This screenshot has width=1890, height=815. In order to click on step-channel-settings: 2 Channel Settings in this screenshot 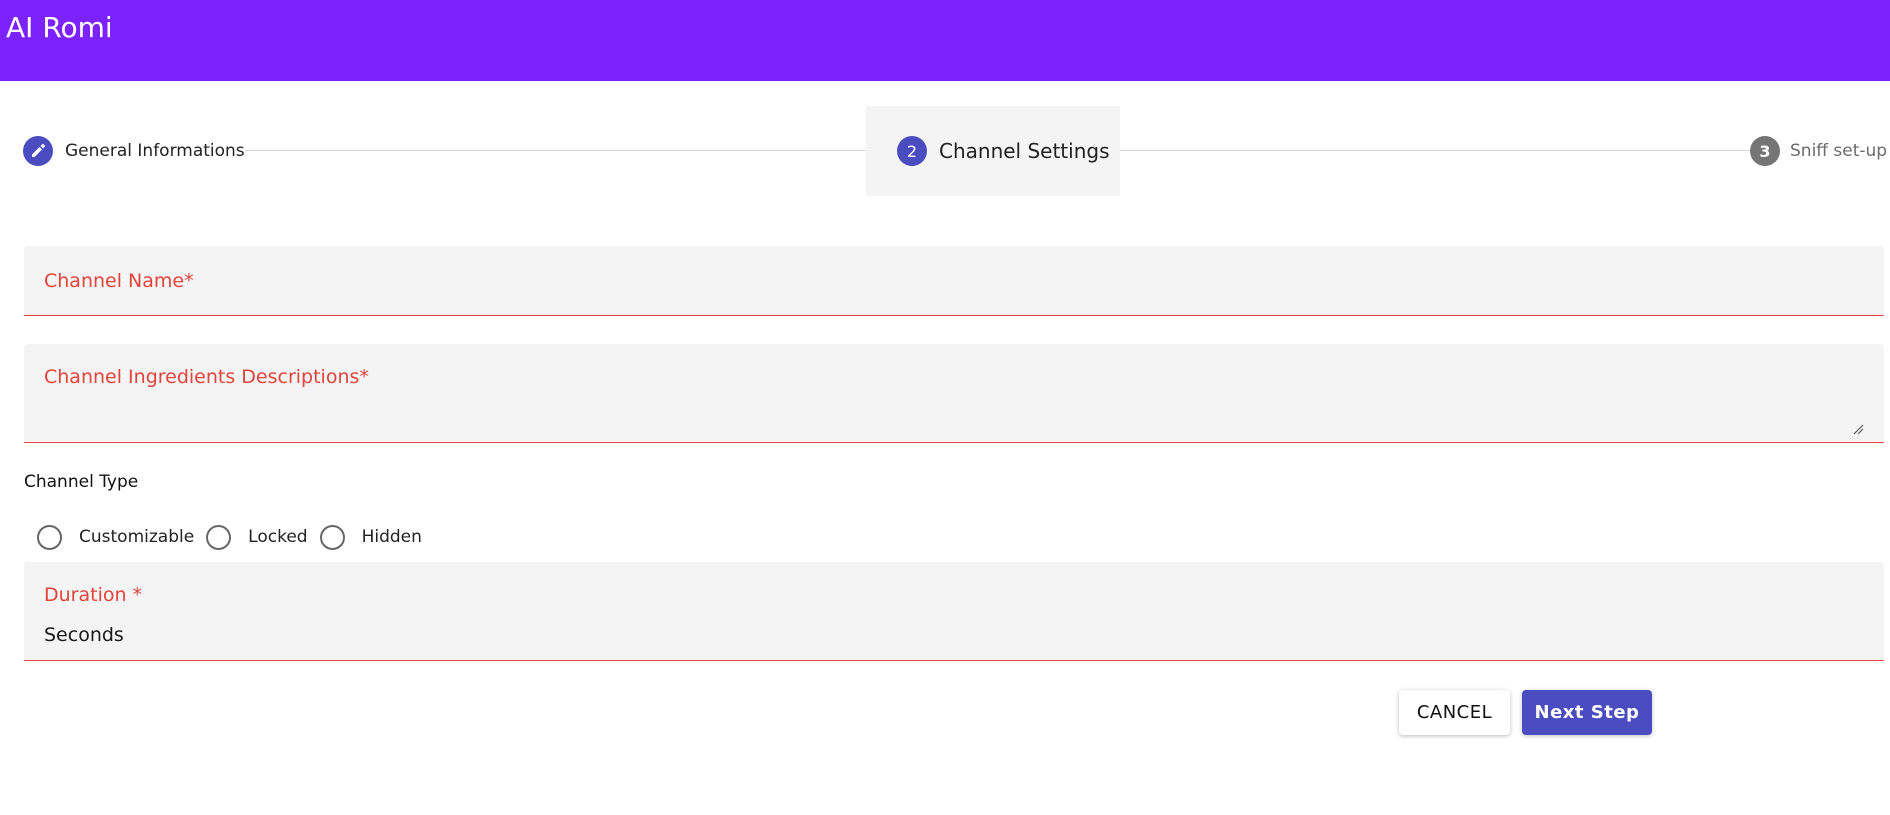, I will do `click(993, 151)`.